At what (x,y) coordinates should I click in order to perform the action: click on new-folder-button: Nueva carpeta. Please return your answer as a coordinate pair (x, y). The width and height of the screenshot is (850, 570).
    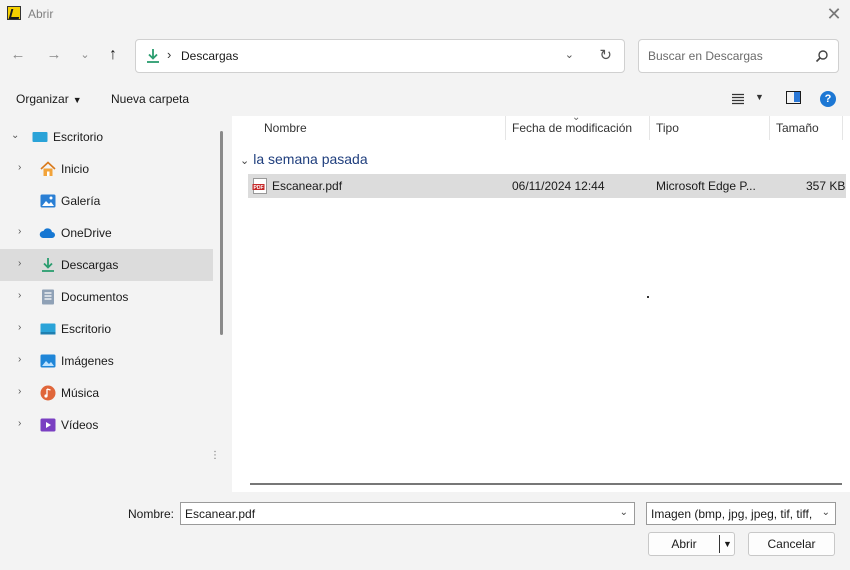
    Looking at the image, I should click on (150, 99).